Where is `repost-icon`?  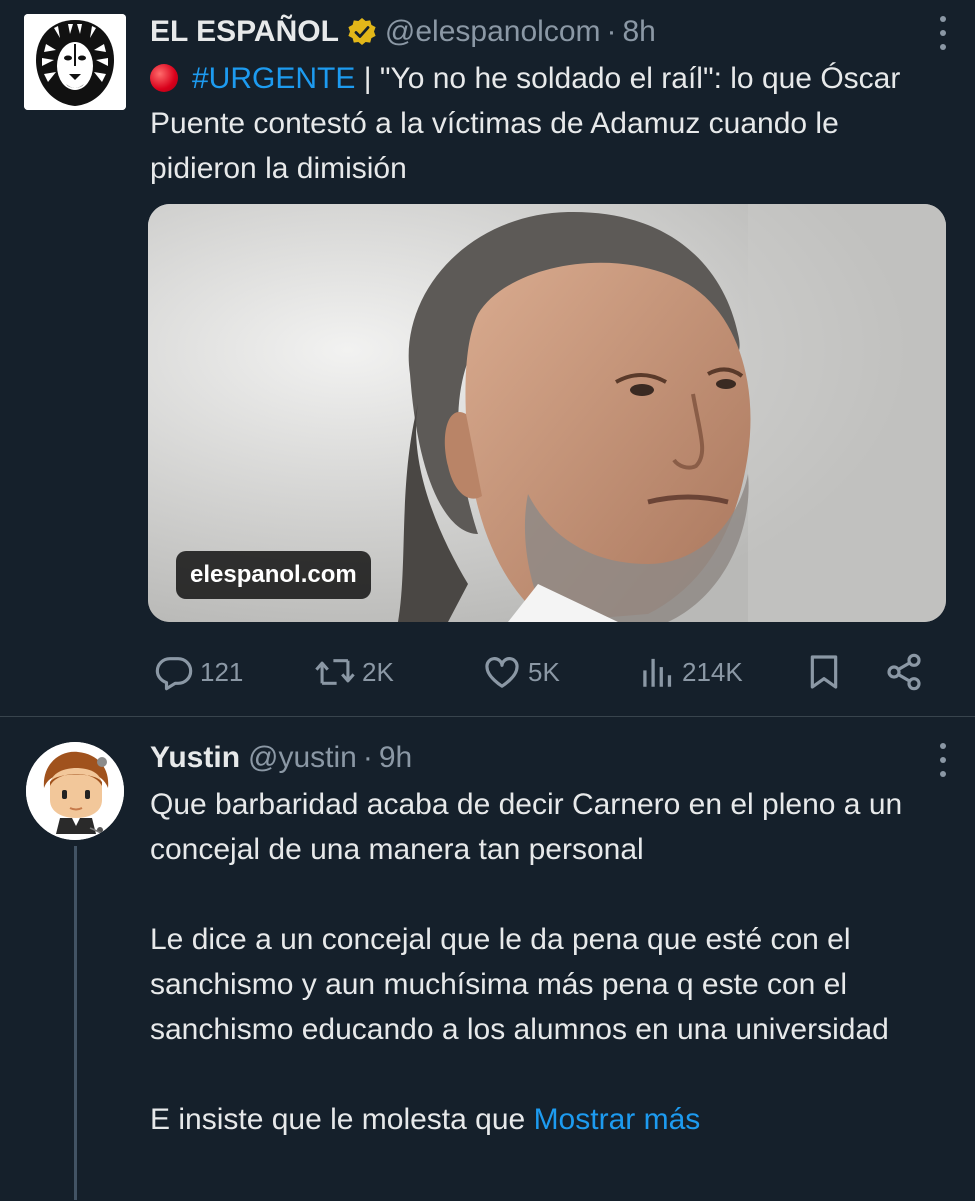 repost-icon is located at coordinates (335, 672).